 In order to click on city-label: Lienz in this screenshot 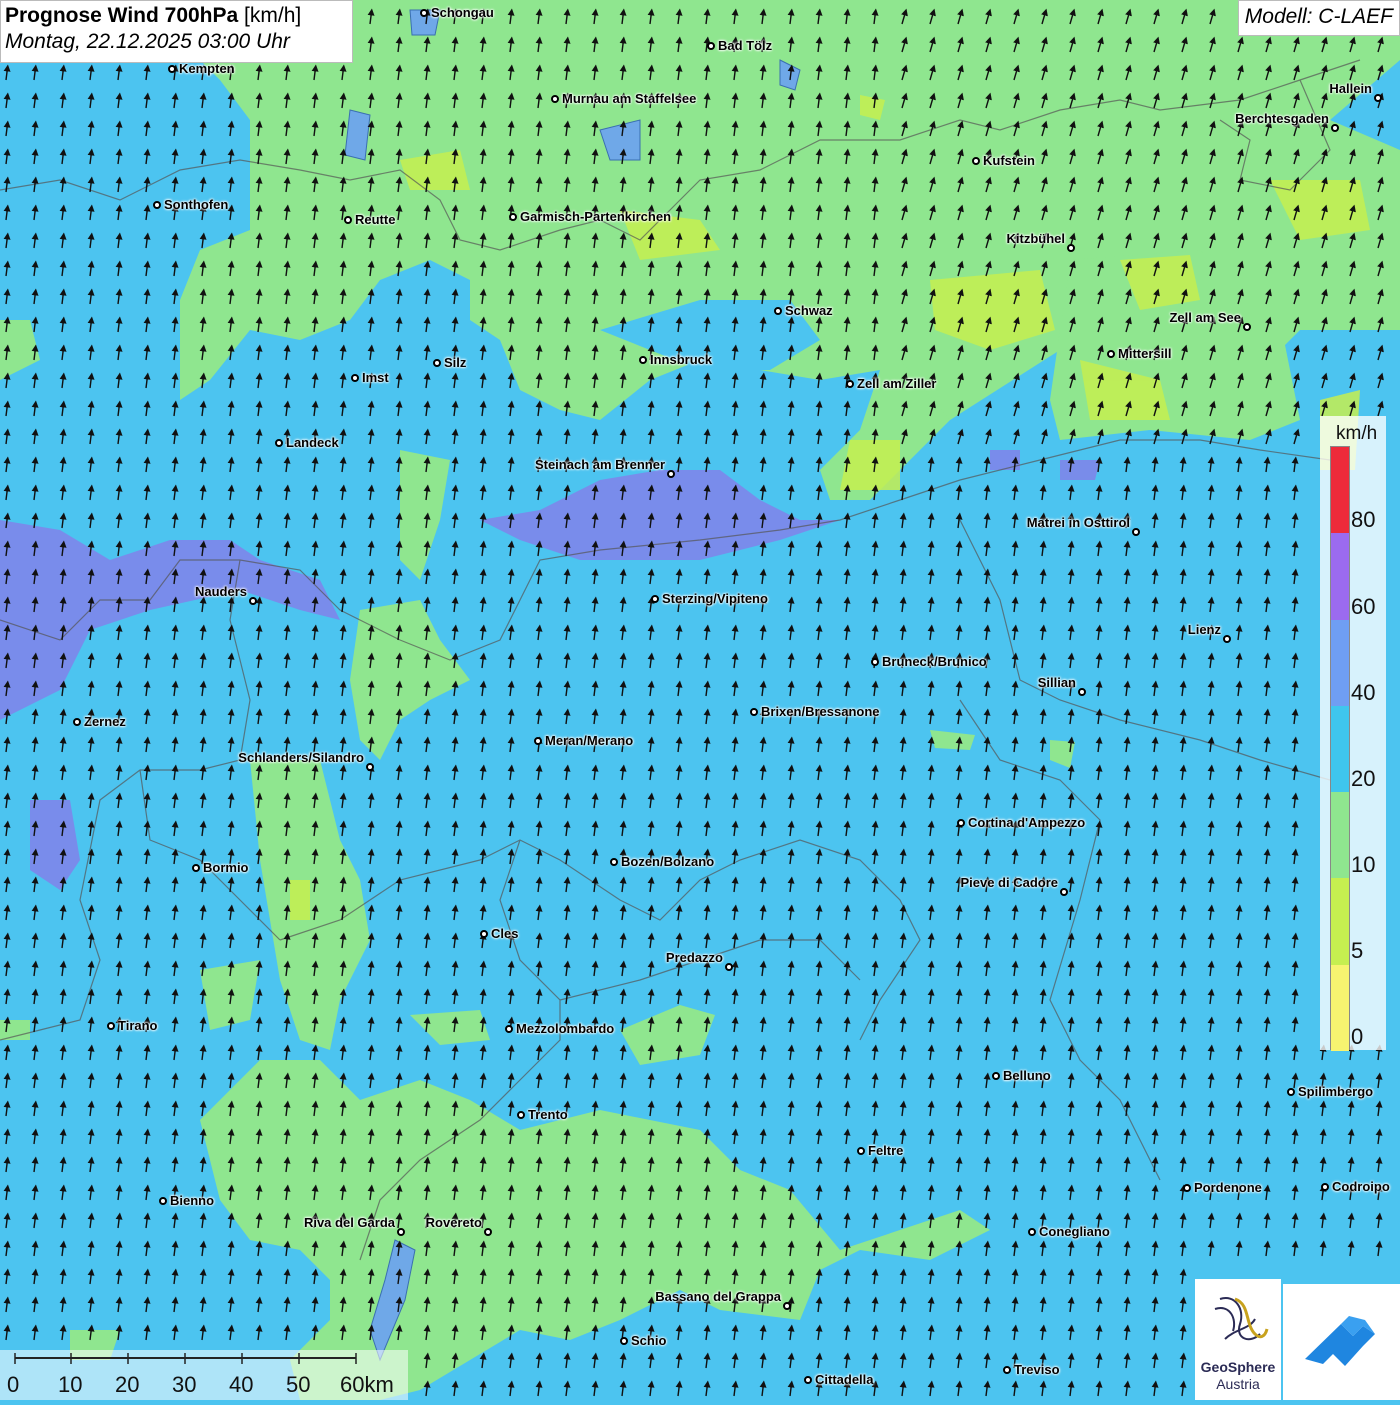, I will do `click(1204, 629)`.